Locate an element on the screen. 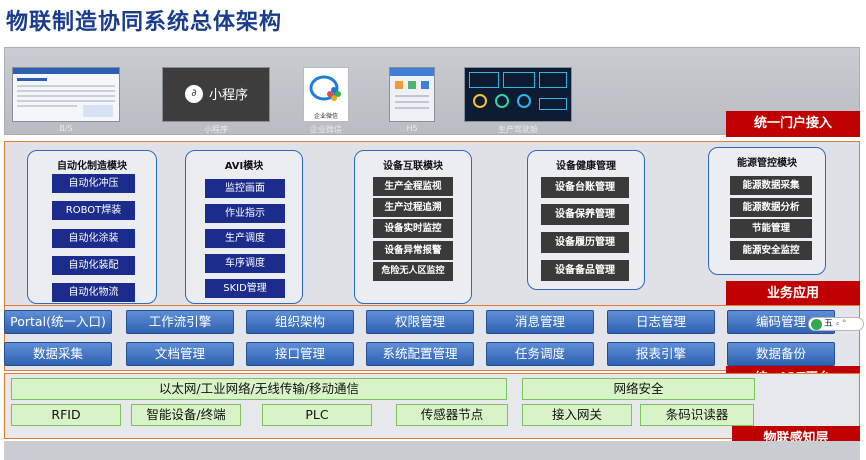 The height and width of the screenshot is (460, 866). wecom-thumbnail: 企业微信 is located at coordinates (326, 94).